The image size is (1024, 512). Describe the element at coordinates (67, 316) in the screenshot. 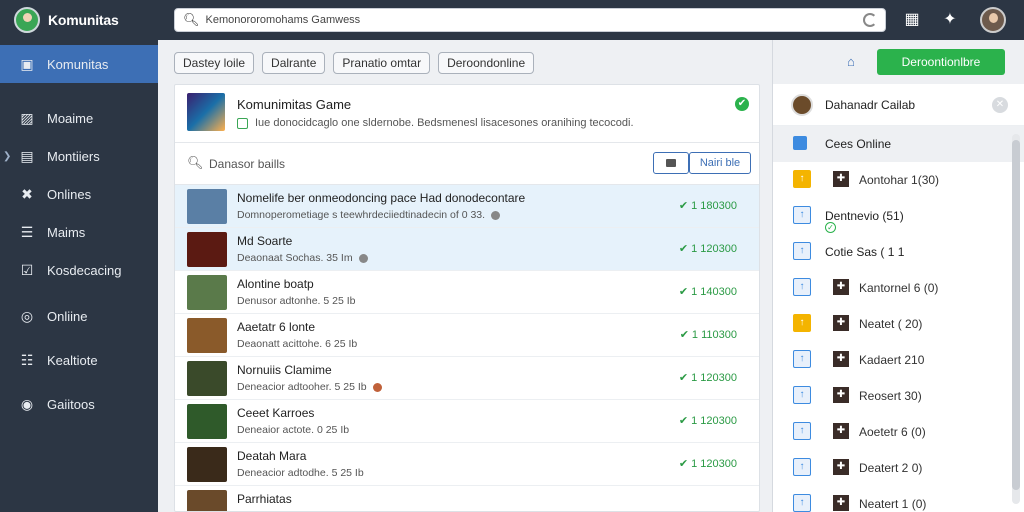

I see `sidebar-item-label: Onliine` at that location.